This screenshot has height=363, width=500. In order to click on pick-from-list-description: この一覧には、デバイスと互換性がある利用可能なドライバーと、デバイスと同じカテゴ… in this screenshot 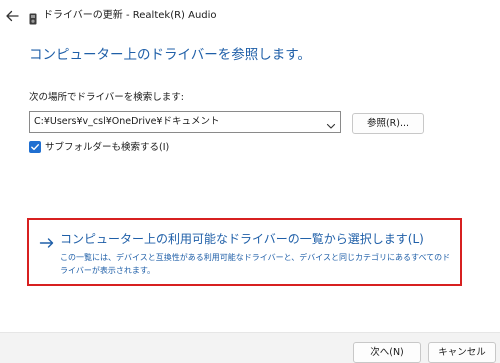, I will do `click(255, 264)`.